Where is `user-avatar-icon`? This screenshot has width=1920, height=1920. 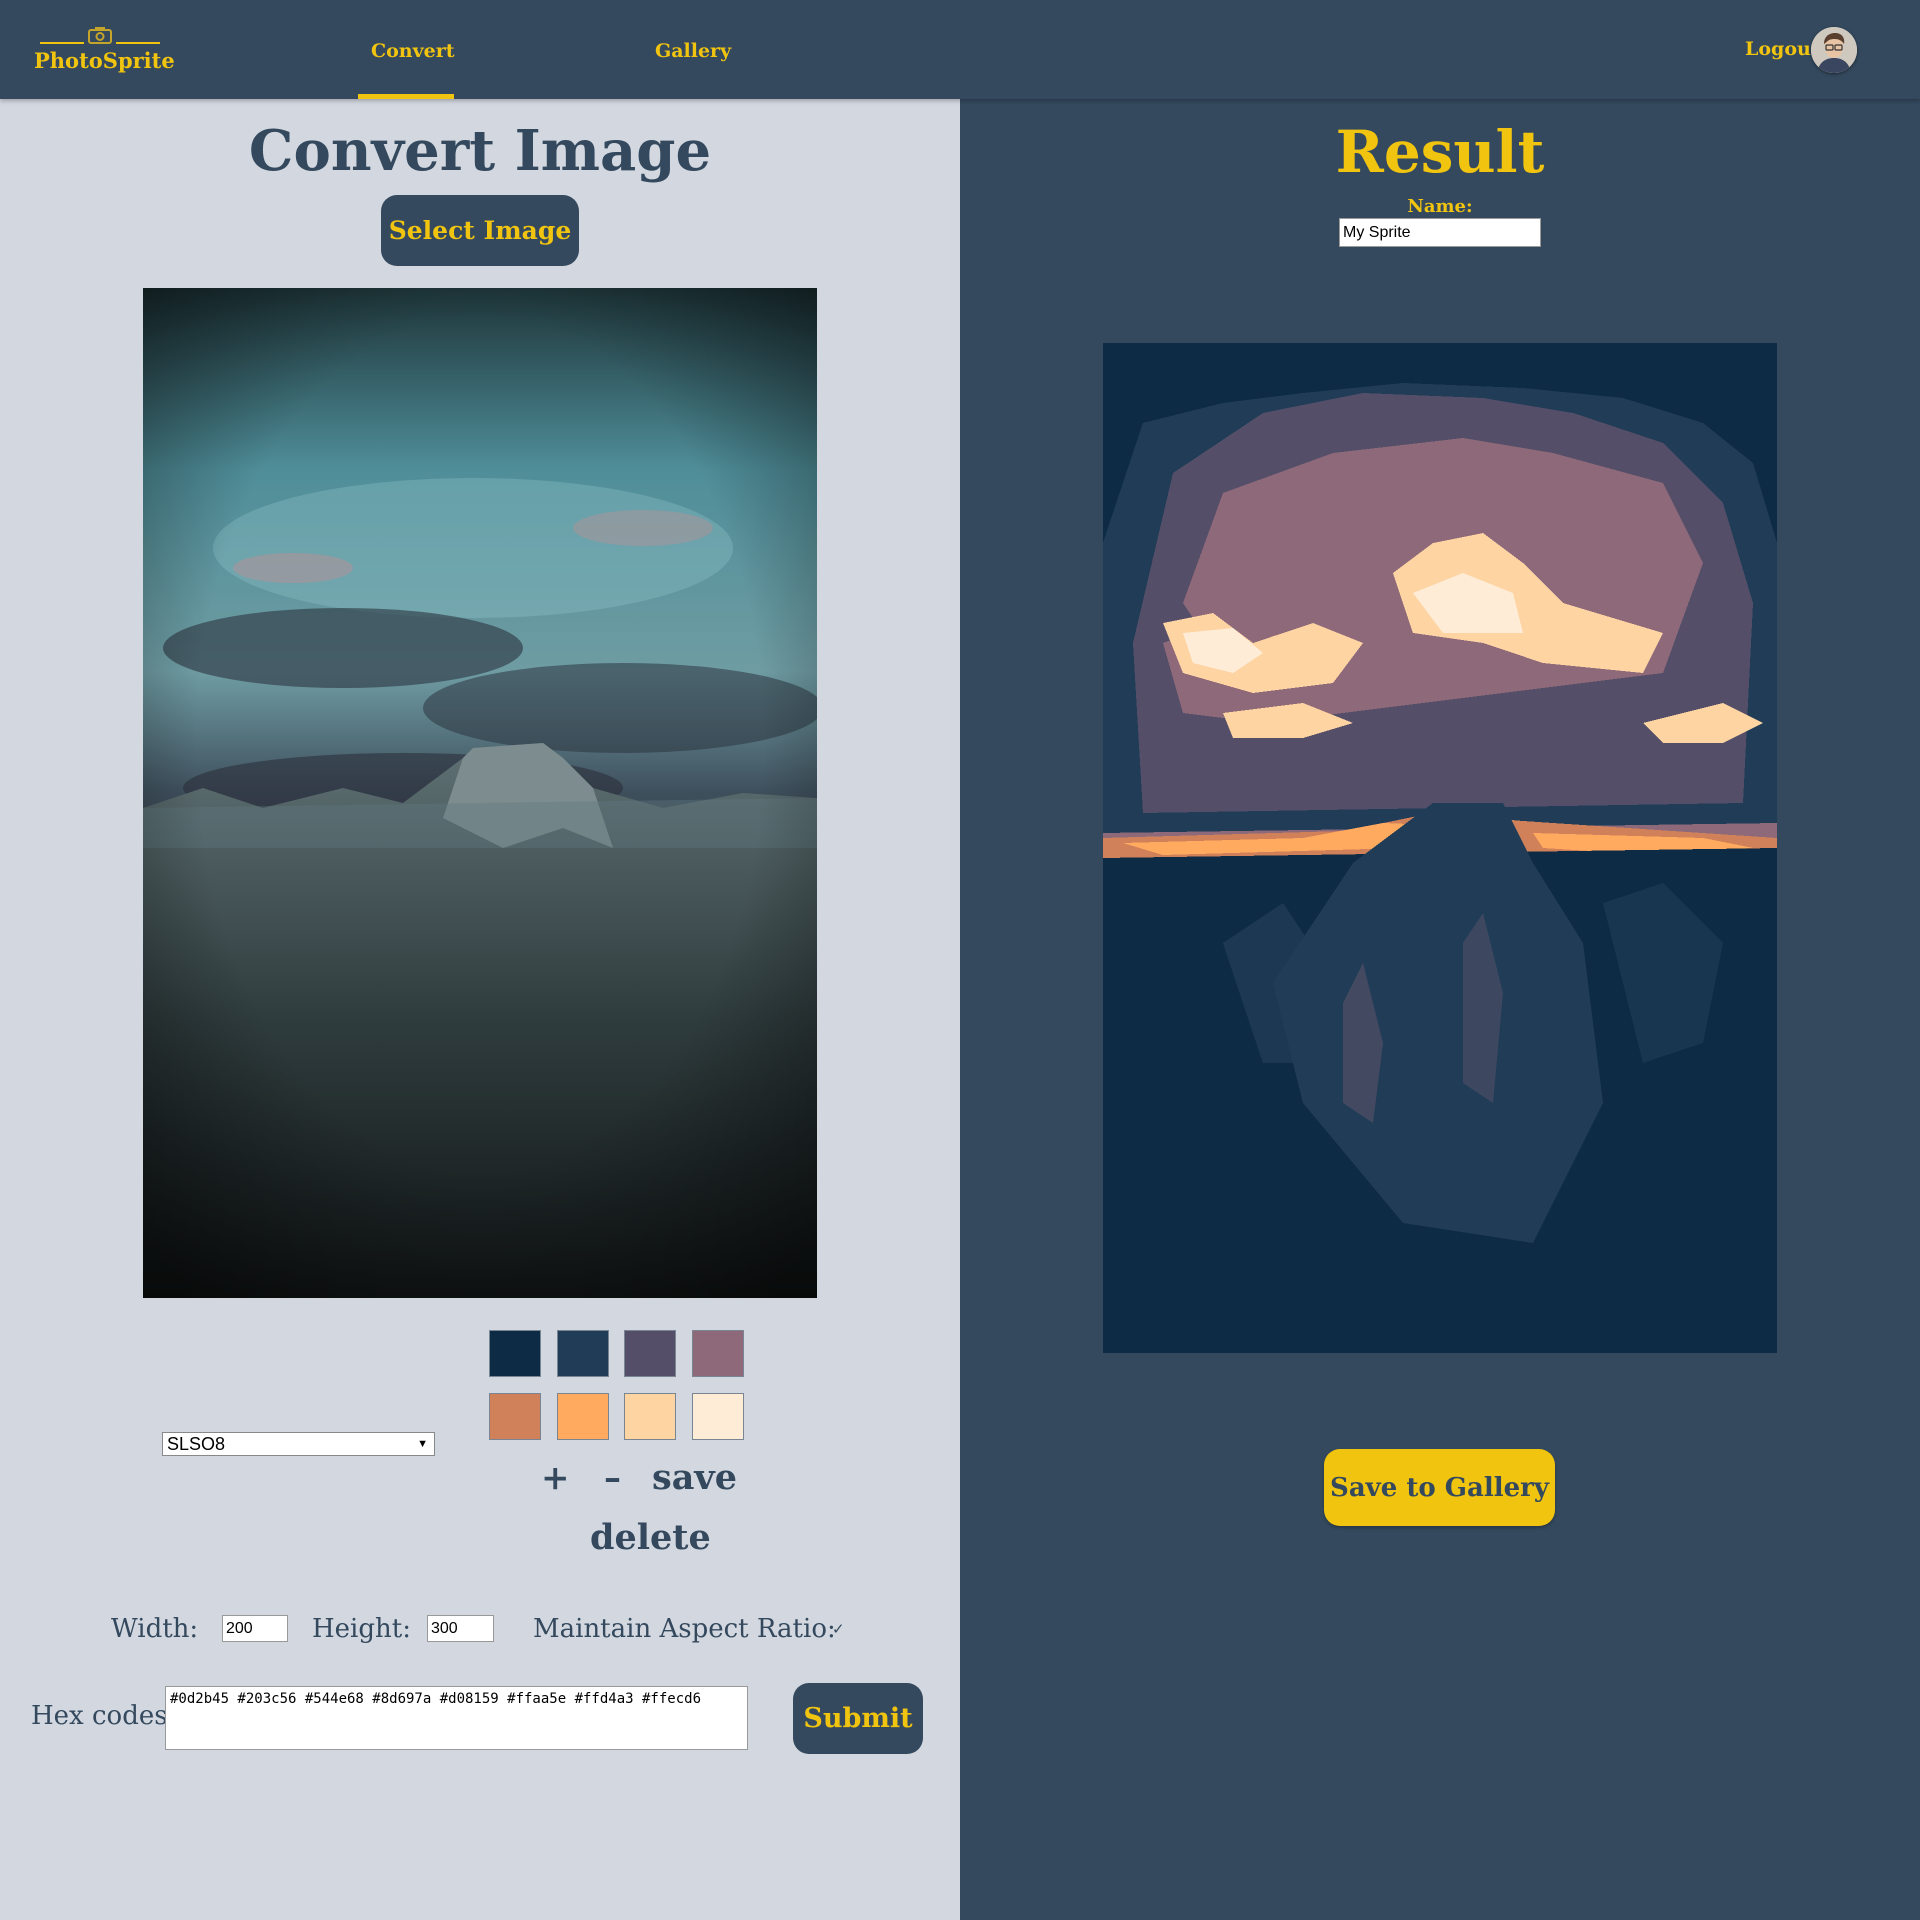
user-avatar-icon is located at coordinates (1834, 50).